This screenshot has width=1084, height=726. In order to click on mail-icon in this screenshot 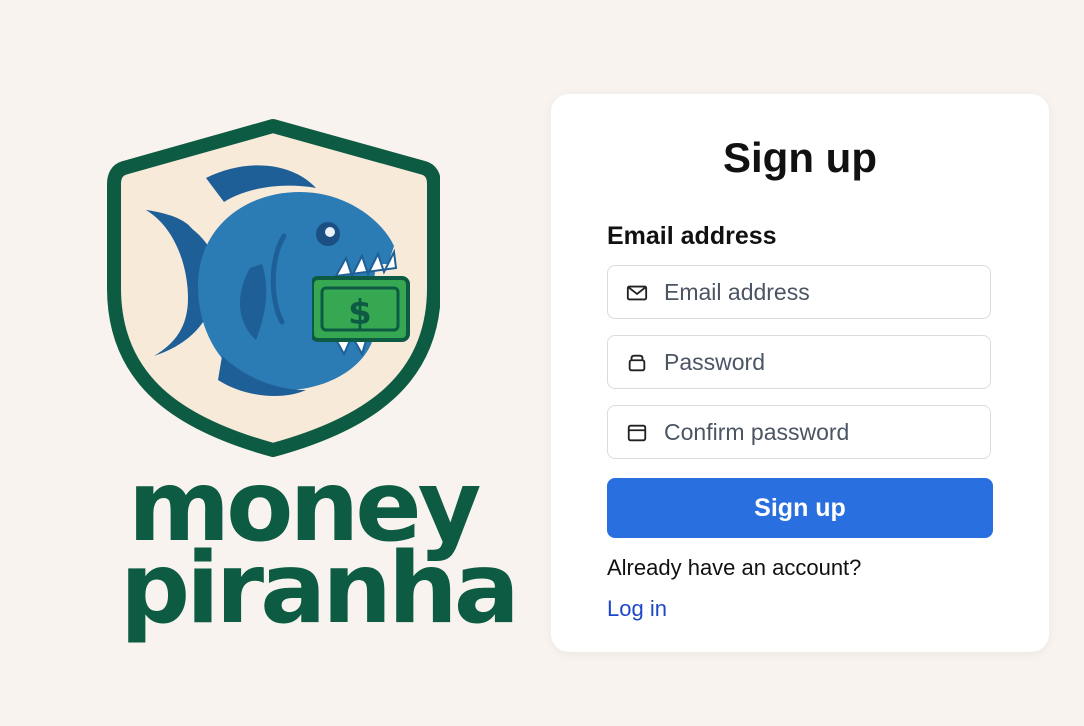, I will do `click(637, 293)`.